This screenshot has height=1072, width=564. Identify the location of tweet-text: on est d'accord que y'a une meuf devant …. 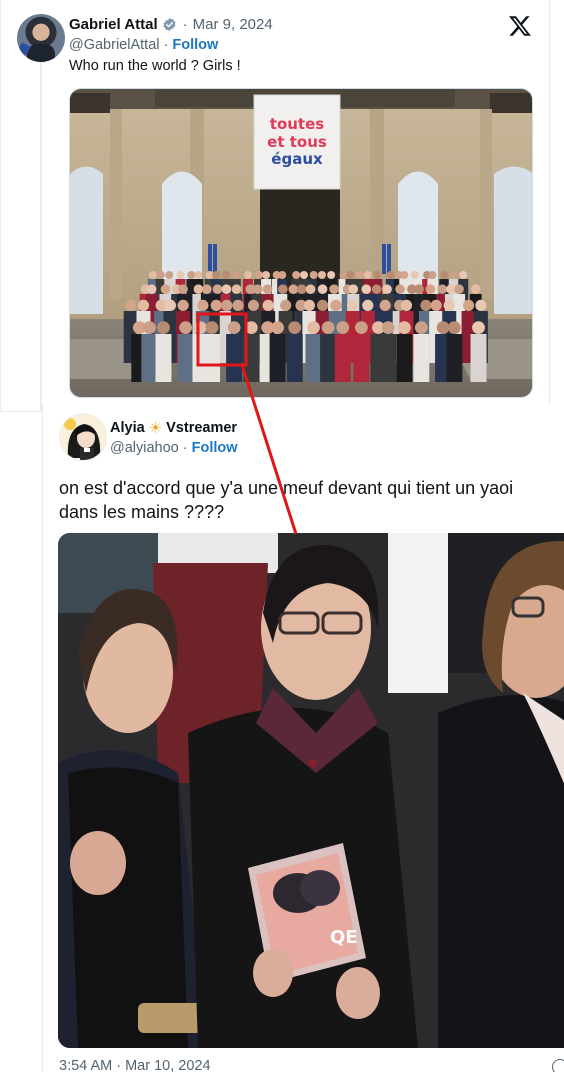
(311, 500).